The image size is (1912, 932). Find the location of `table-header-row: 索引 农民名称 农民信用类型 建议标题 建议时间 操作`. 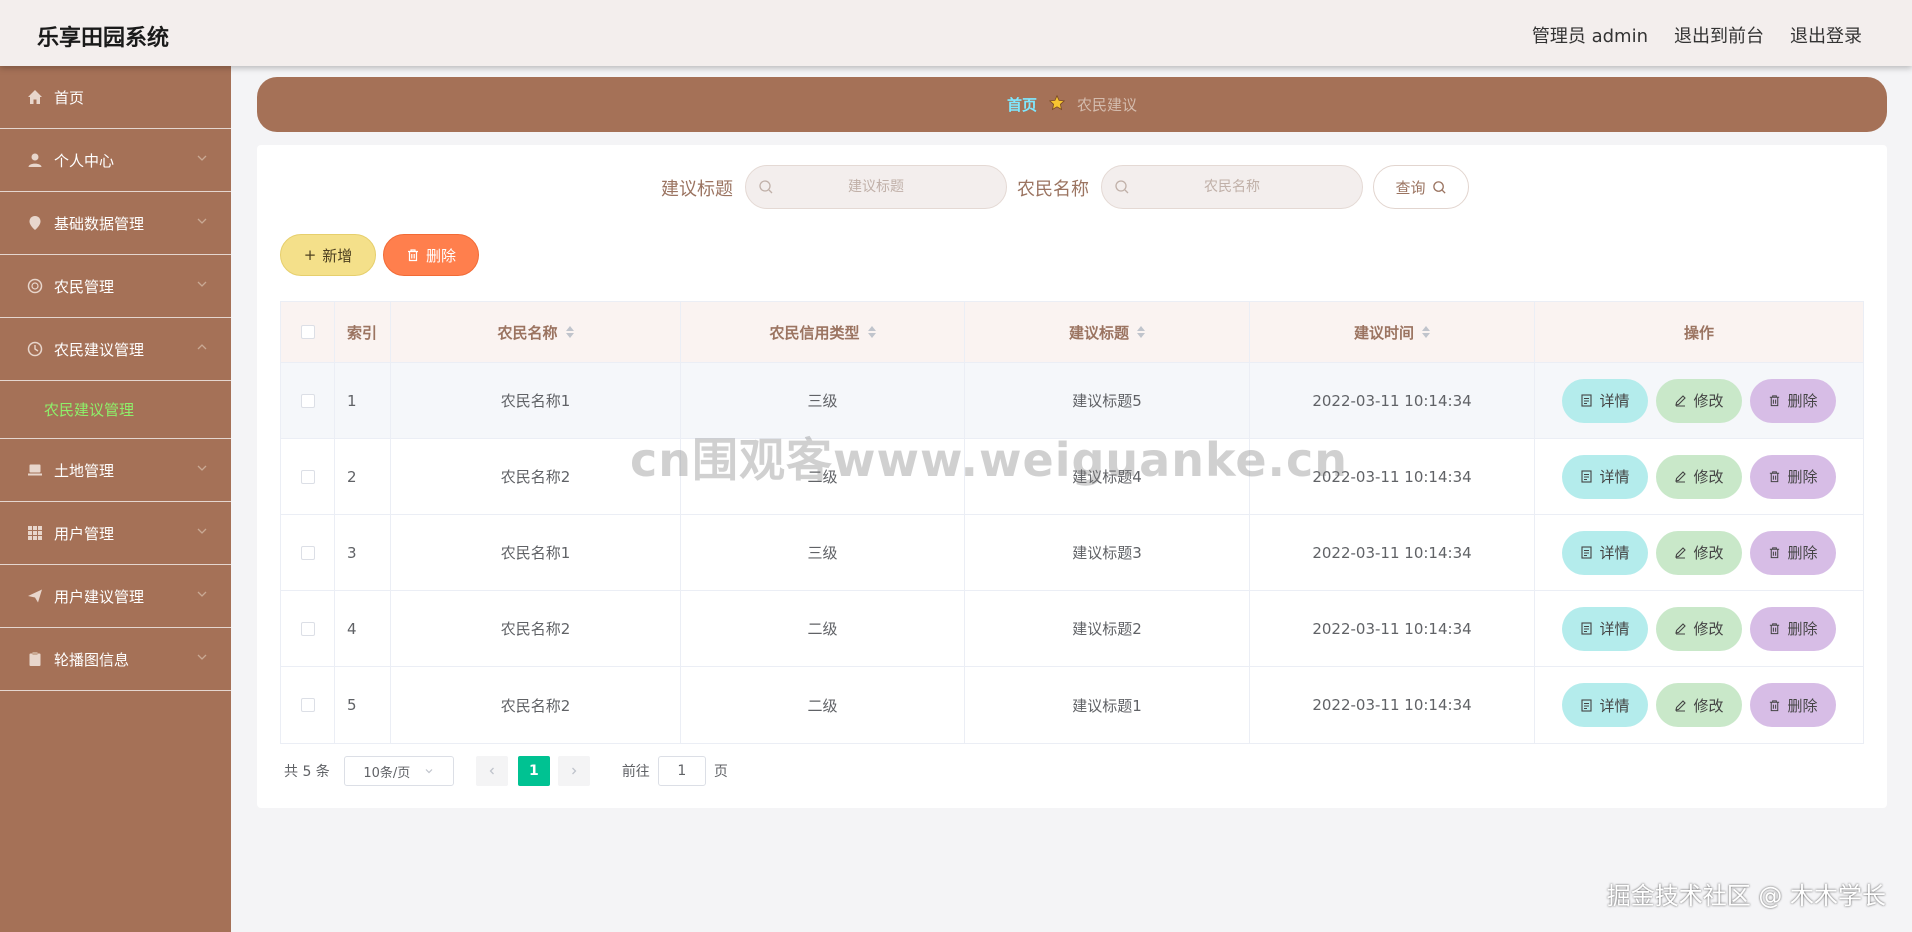

table-header-row: 索引 农民名称 农民信用类型 建议标题 建议时间 操作 is located at coordinates (1072, 332).